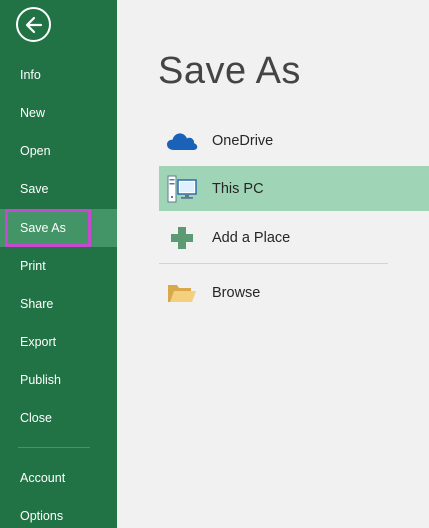 Image resolution: width=429 pixels, height=528 pixels. I want to click on nav-item-info: Info, so click(58, 75).